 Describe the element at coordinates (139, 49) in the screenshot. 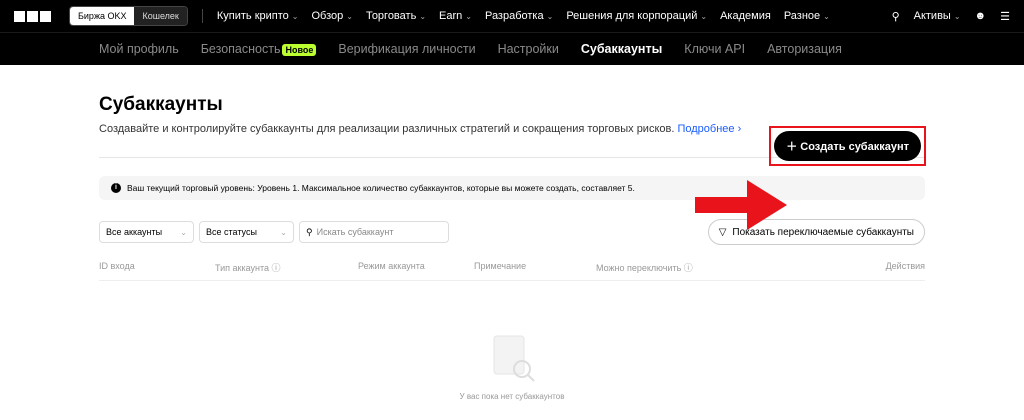

I see `subnav-item: Мой профиль` at that location.